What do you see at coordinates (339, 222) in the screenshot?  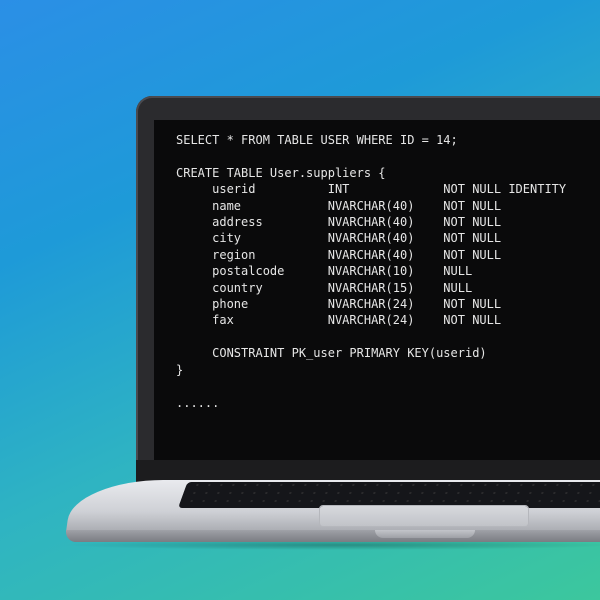 I see `code-line: address NVARCHAR(40) NOT NULL` at bounding box center [339, 222].